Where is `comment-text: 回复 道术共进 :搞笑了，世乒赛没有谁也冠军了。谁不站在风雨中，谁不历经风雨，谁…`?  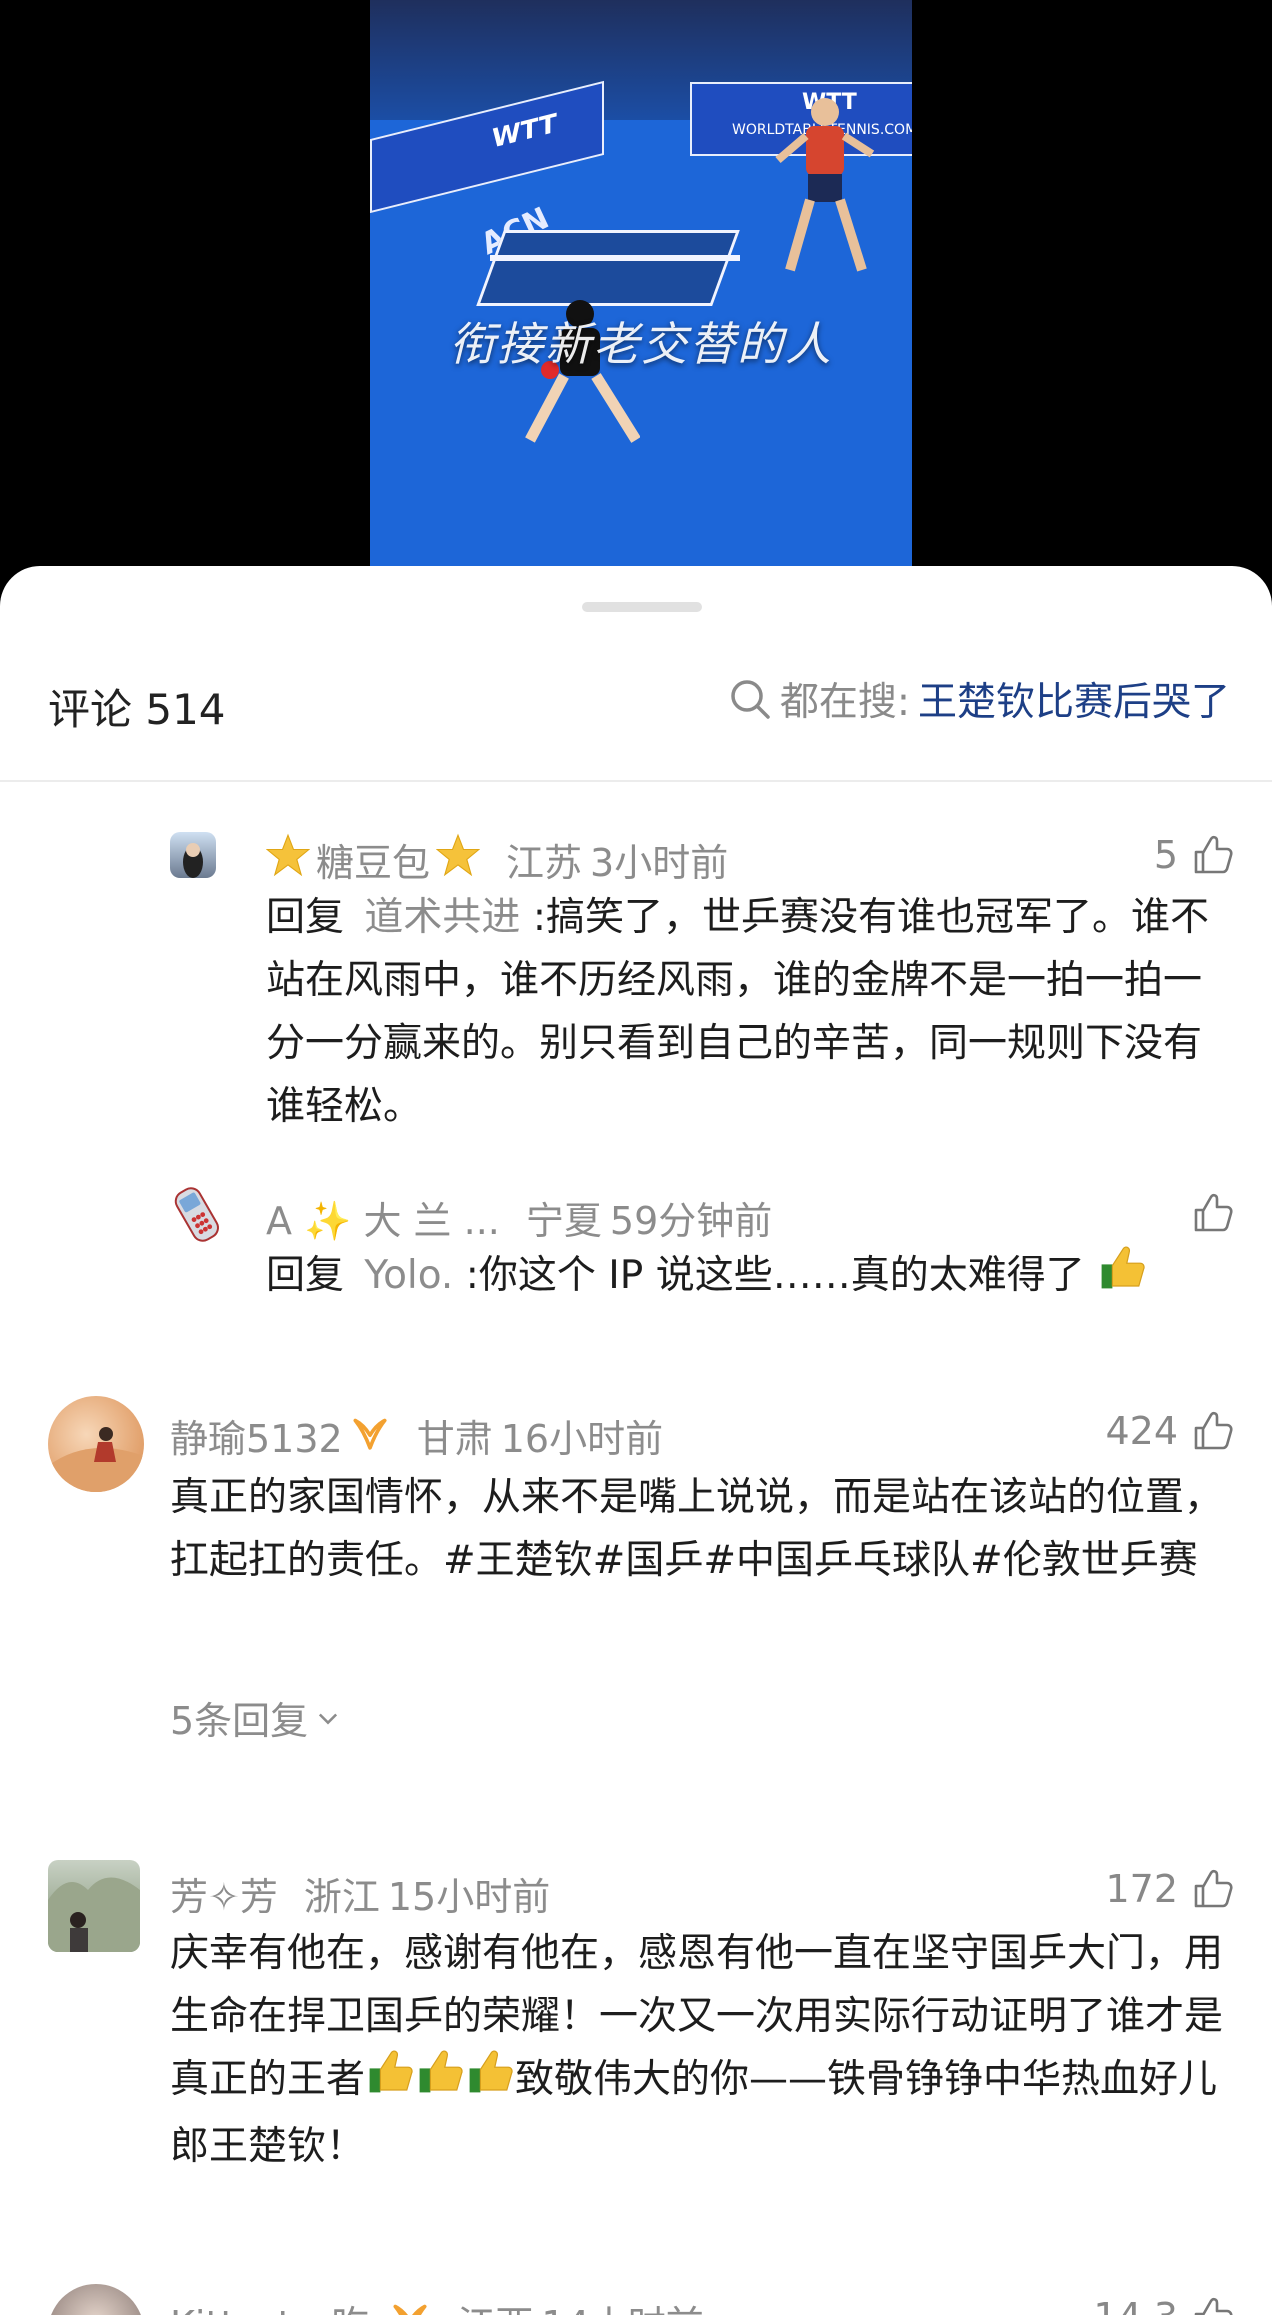
comment-text: 回复 道术共进 :搞笑了，世乒赛没有谁也冠军了。谁不站在风雨中，谁不历经风雨，谁… is located at coordinates (746, 1012).